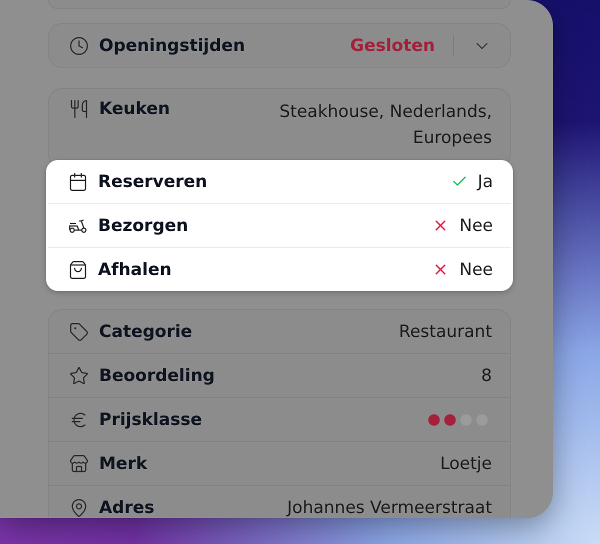 Image resolution: width=600 pixels, height=544 pixels. Describe the element at coordinates (157, 376) in the screenshot. I see `row-label: Beoordeling` at that location.